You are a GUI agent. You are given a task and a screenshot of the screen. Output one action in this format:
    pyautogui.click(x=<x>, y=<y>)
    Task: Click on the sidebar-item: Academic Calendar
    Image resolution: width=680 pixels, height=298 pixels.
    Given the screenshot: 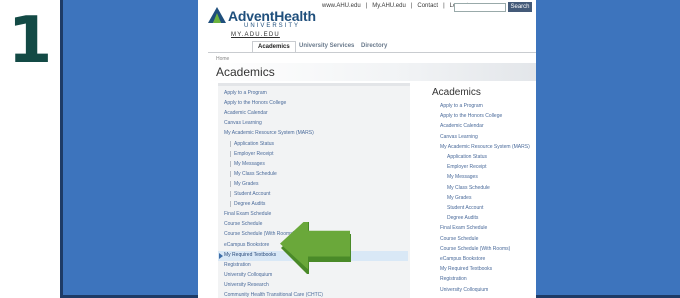 What is the action you would take?
    pyautogui.click(x=246, y=113)
    